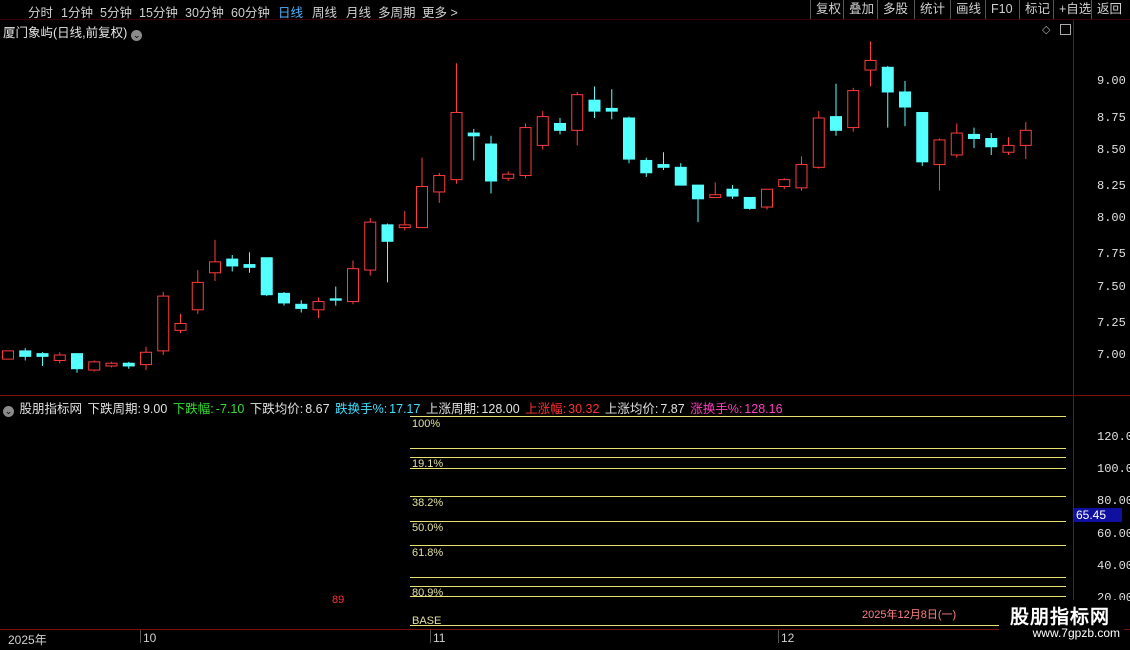 The height and width of the screenshot is (650, 1130). I want to click on fib-label: 80.9%, so click(428, 593).